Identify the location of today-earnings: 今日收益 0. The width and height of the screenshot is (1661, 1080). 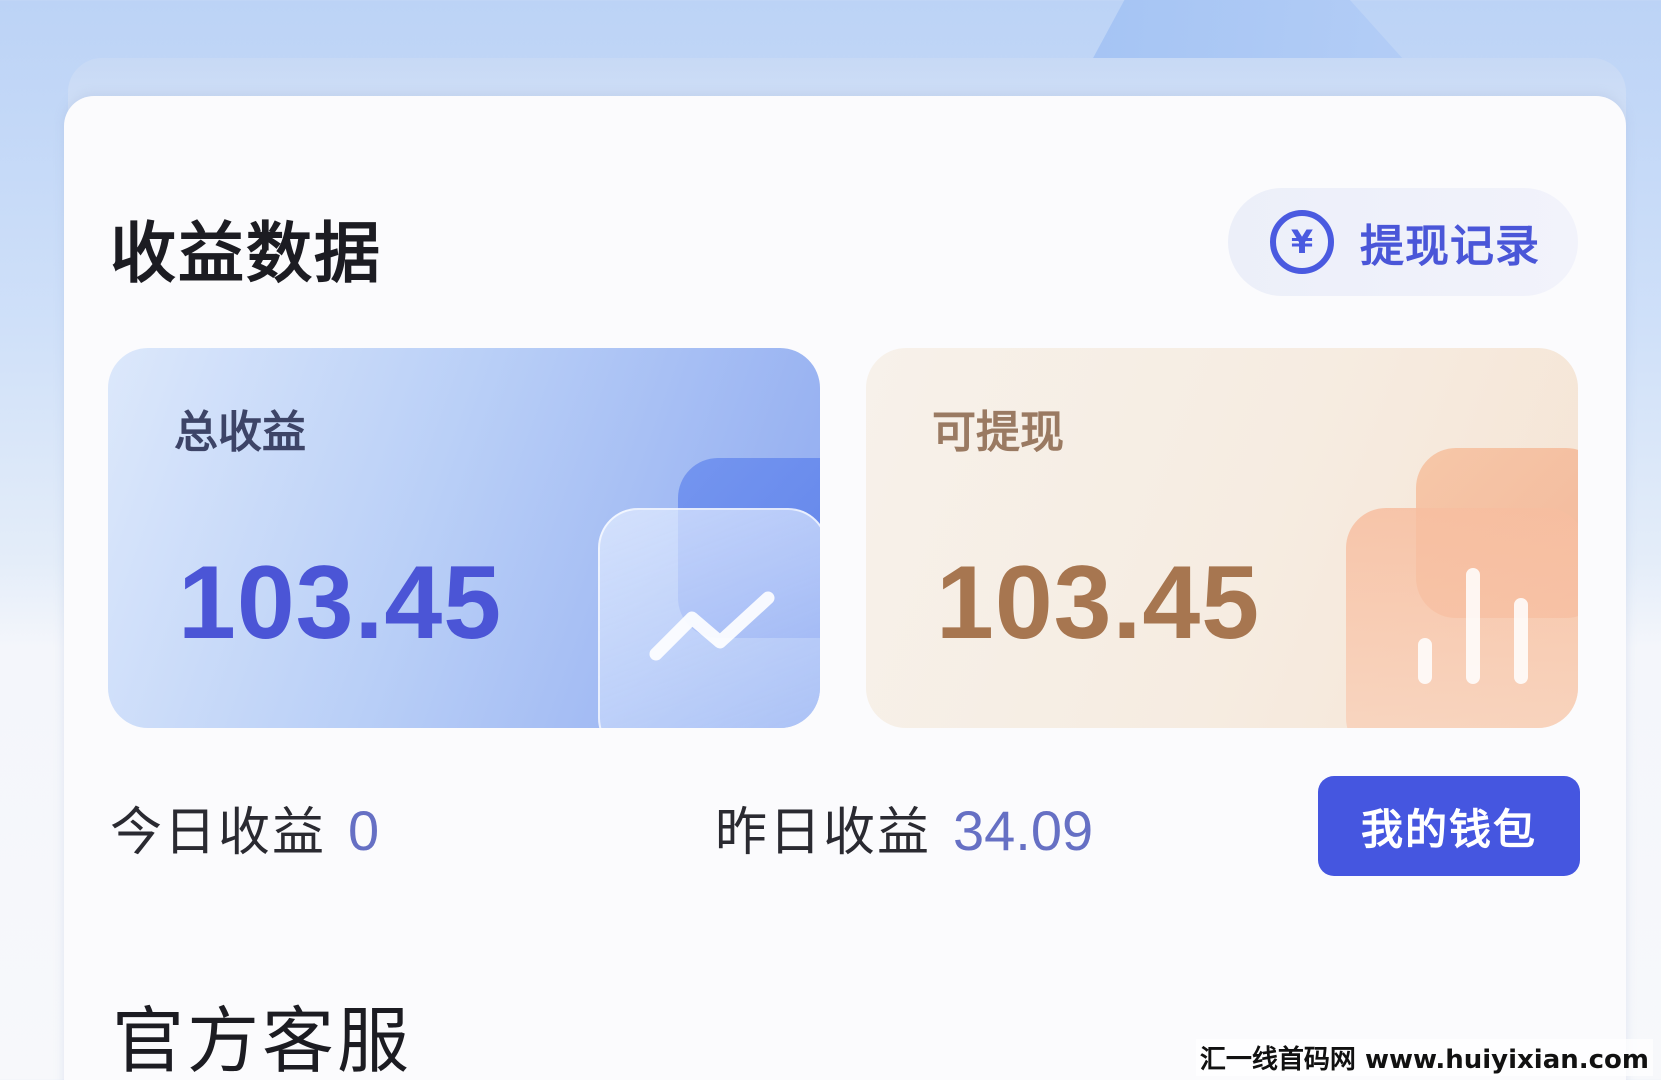
(244, 827).